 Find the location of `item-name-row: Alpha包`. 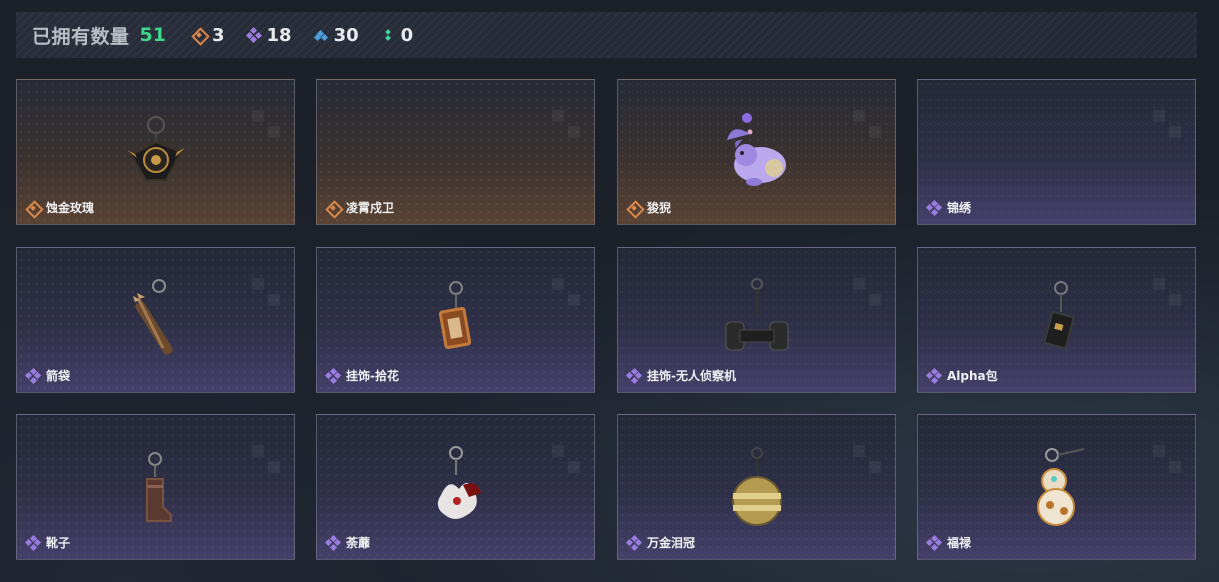

item-name-row: Alpha包 is located at coordinates (961, 375).